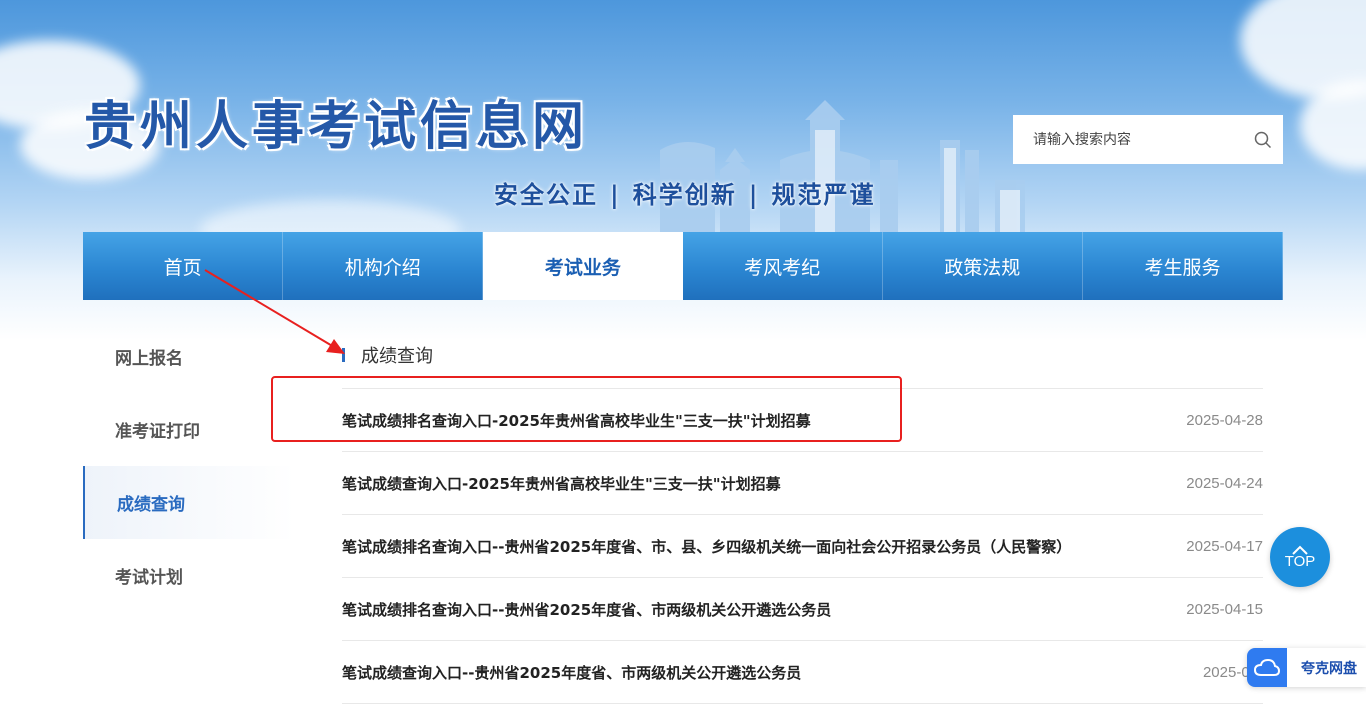 The height and width of the screenshot is (704, 1366). Describe the element at coordinates (1137, 139) in the screenshot. I see `search-input` at that location.